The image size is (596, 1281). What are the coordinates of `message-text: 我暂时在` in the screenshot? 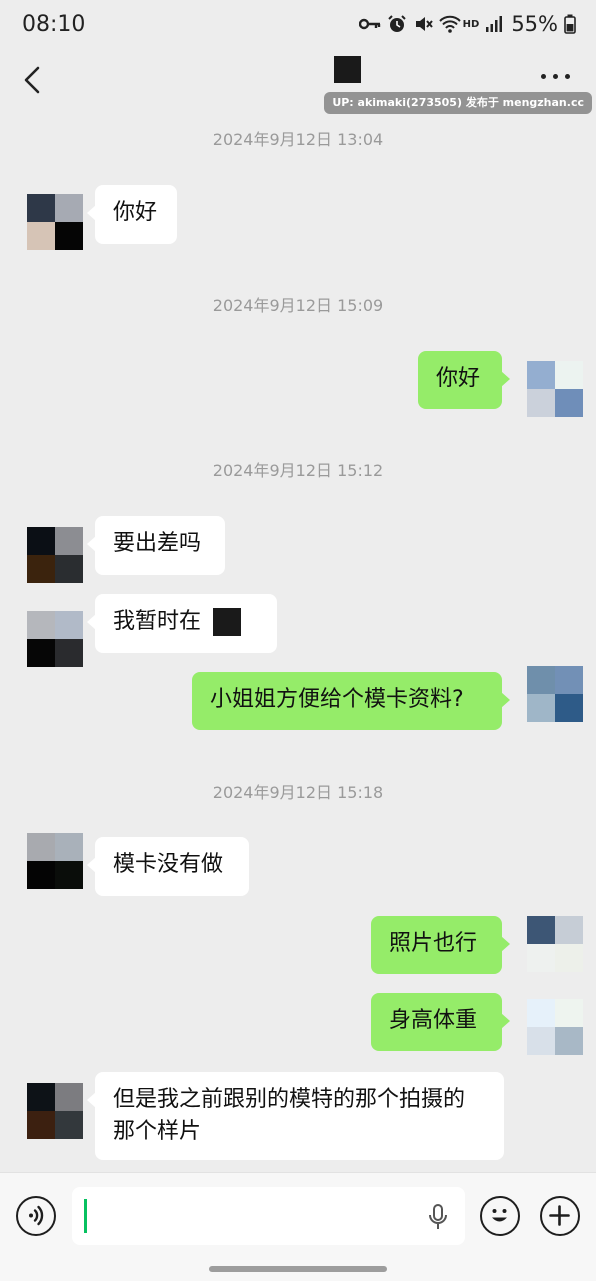 It's located at (157, 621).